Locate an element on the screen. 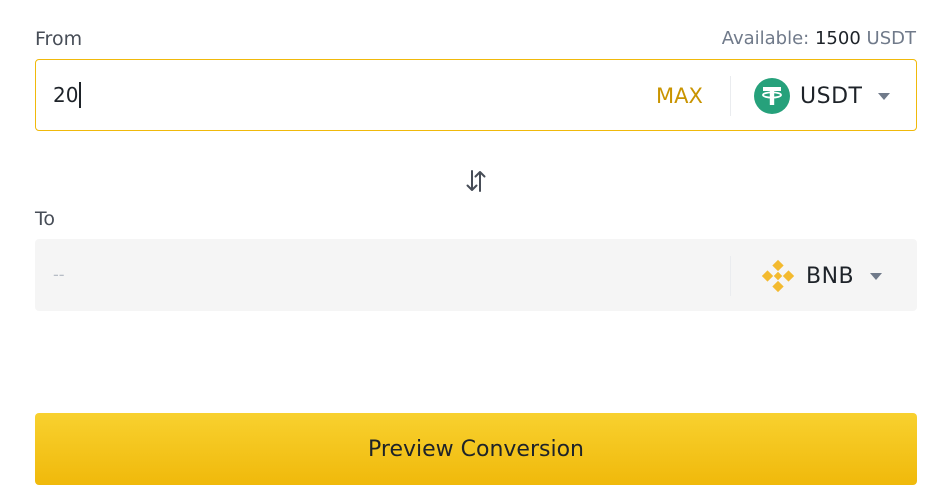  to-coin-select: BNB is located at coordinates (821, 276).